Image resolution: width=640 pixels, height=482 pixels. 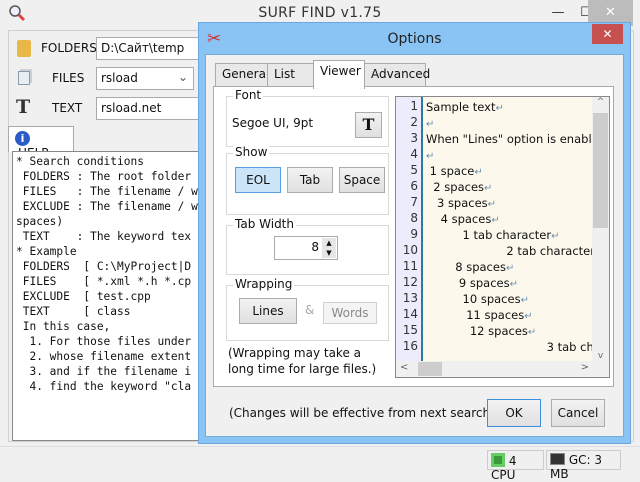 I want to click on files-label: FILES, so click(x=68, y=78).